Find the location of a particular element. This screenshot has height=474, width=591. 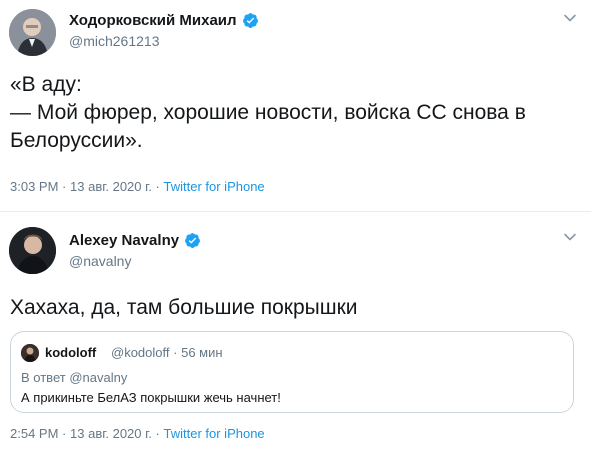

reply-mention-link: @navalny is located at coordinates (98, 377).